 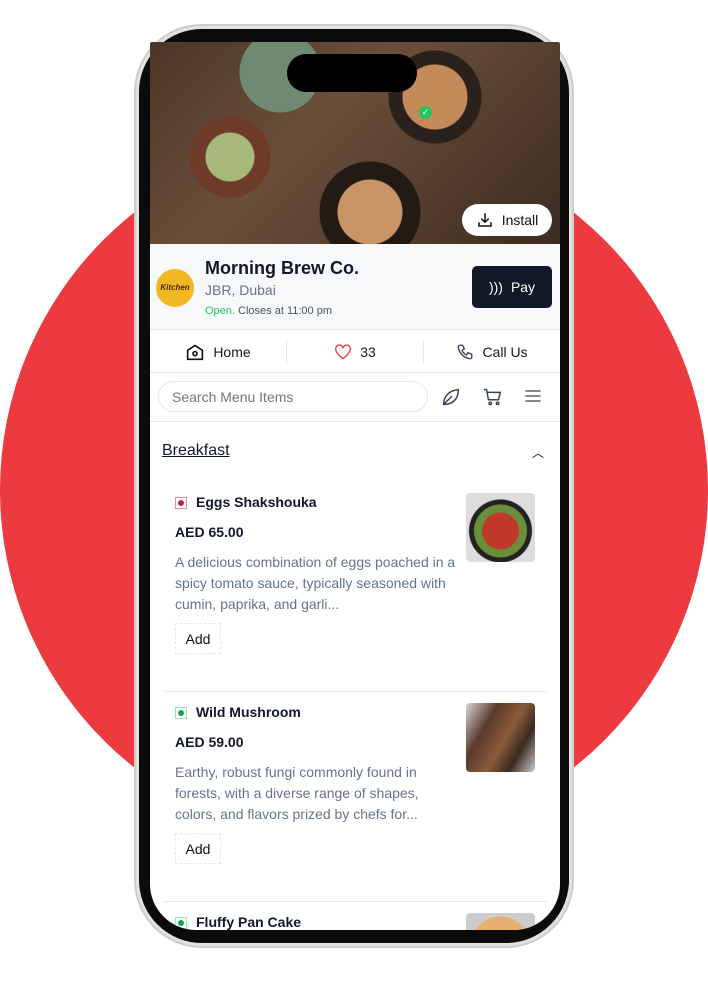 I want to click on item-name: Eggs Shakshouka, so click(x=256, y=502).